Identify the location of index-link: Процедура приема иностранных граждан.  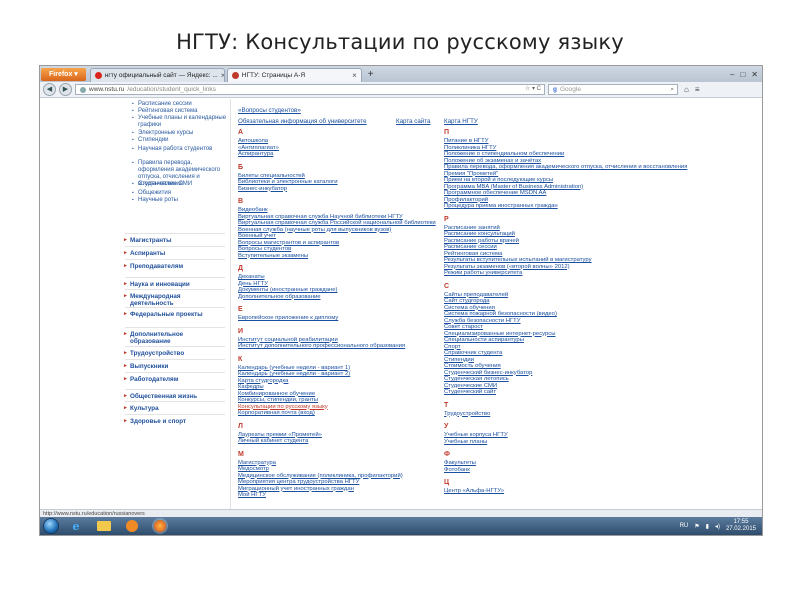
(501, 206).